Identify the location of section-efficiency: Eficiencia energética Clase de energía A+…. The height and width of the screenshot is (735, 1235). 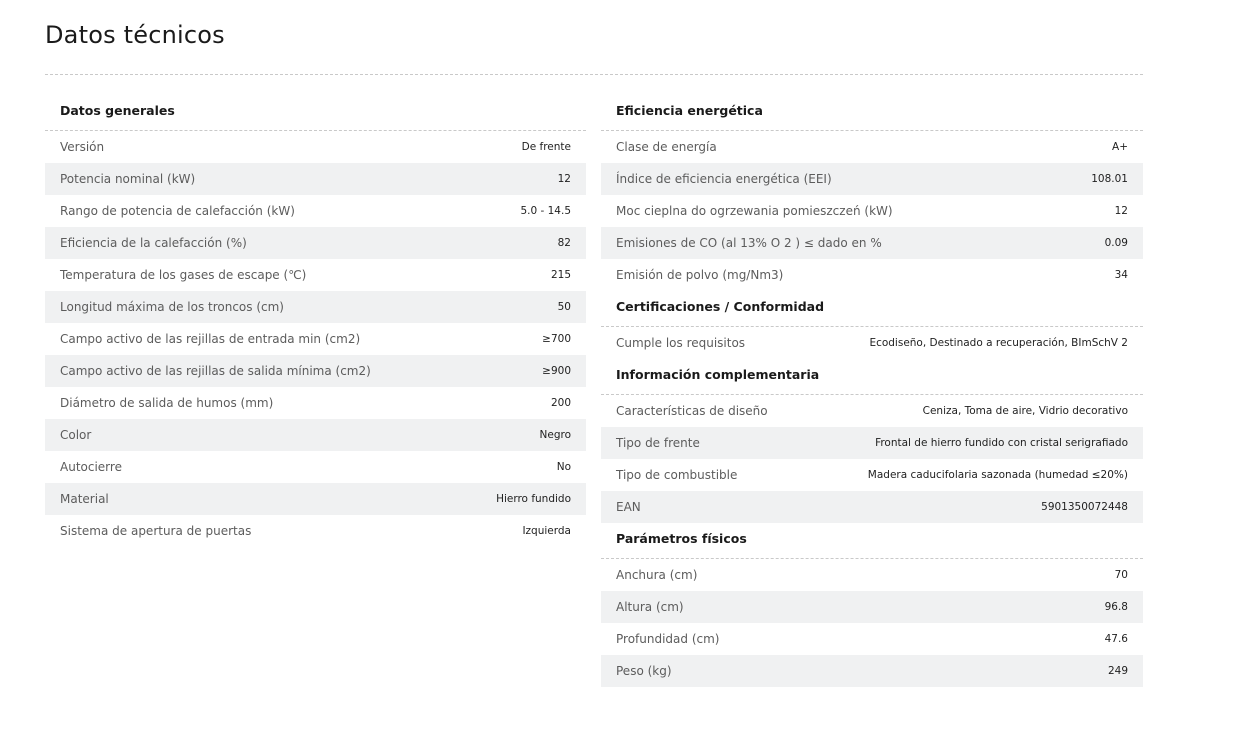
(872, 193).